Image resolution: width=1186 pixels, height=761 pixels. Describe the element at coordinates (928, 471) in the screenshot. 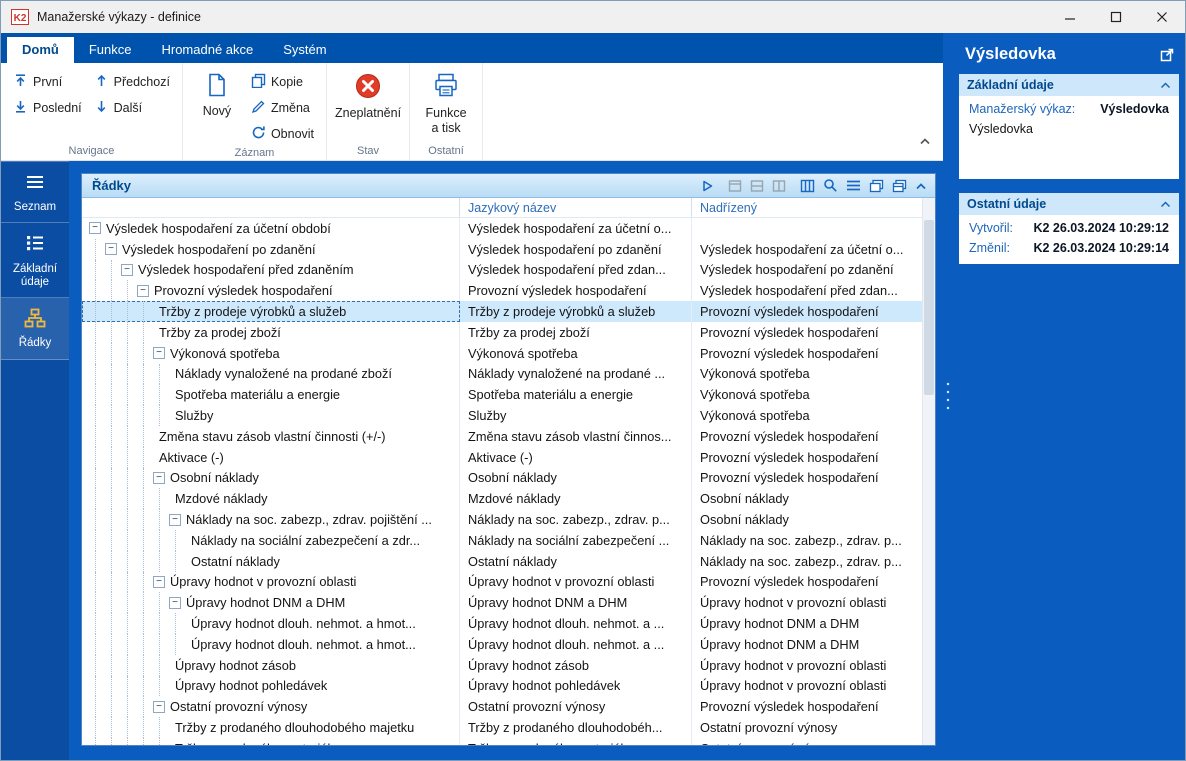

I see `vertical-scrollbar` at that location.